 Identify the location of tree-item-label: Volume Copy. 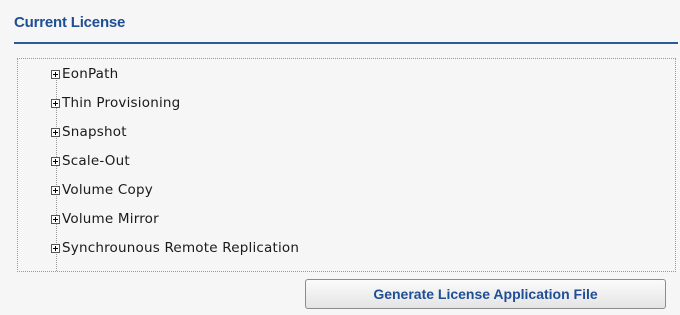
(107, 190).